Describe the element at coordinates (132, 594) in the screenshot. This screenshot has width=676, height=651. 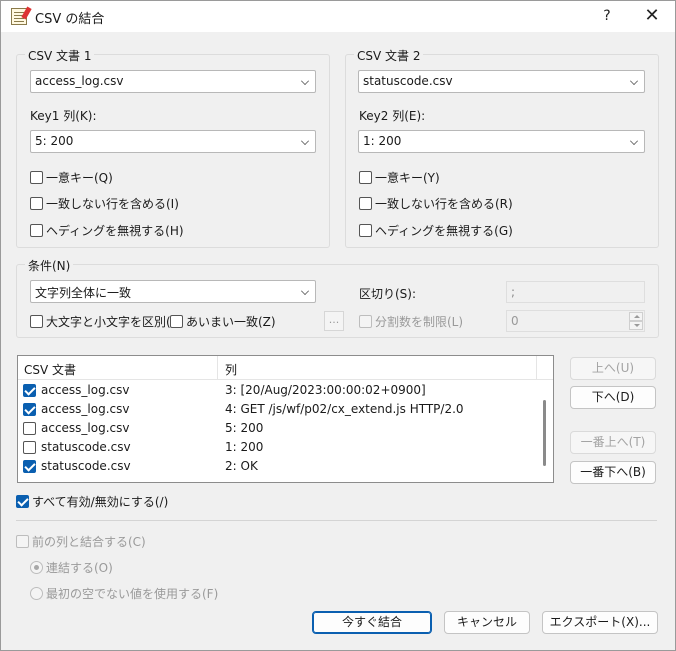
I see `first-nonempty-label: 最初の空でない値を使用する(F)` at that location.